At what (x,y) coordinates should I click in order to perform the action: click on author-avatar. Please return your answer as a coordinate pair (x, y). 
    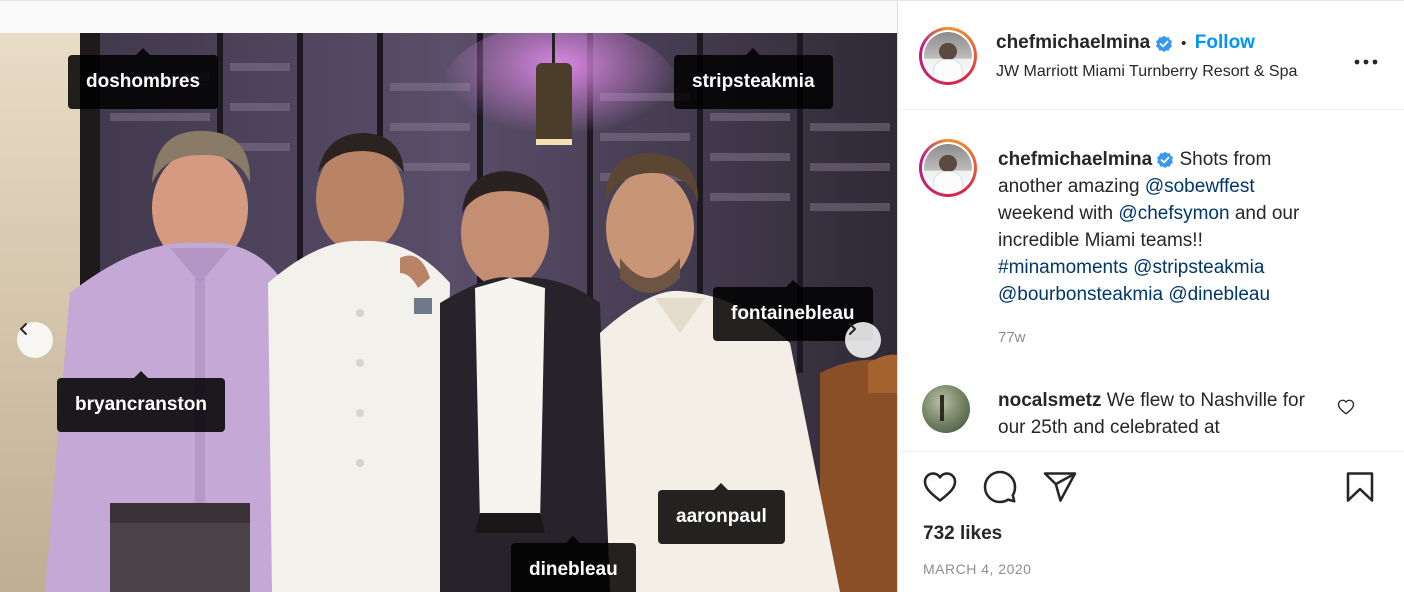
    Looking at the image, I should click on (948, 56).